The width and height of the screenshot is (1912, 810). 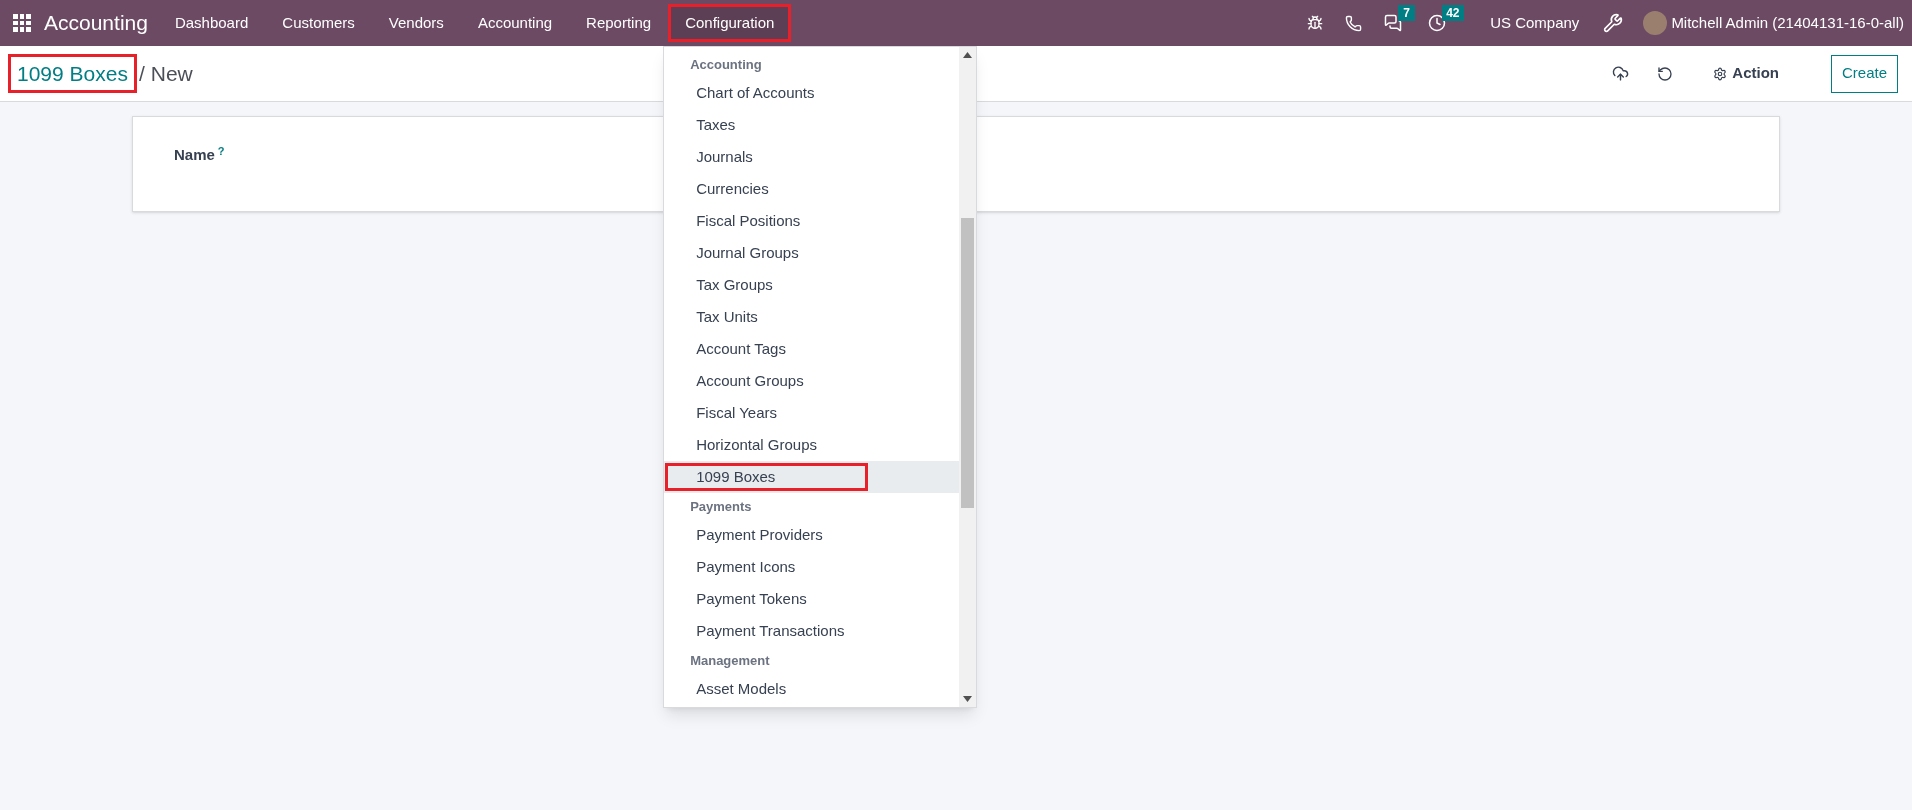 What do you see at coordinates (812, 535) in the screenshot?
I see `dropdown-item: Payment Providers` at bounding box center [812, 535].